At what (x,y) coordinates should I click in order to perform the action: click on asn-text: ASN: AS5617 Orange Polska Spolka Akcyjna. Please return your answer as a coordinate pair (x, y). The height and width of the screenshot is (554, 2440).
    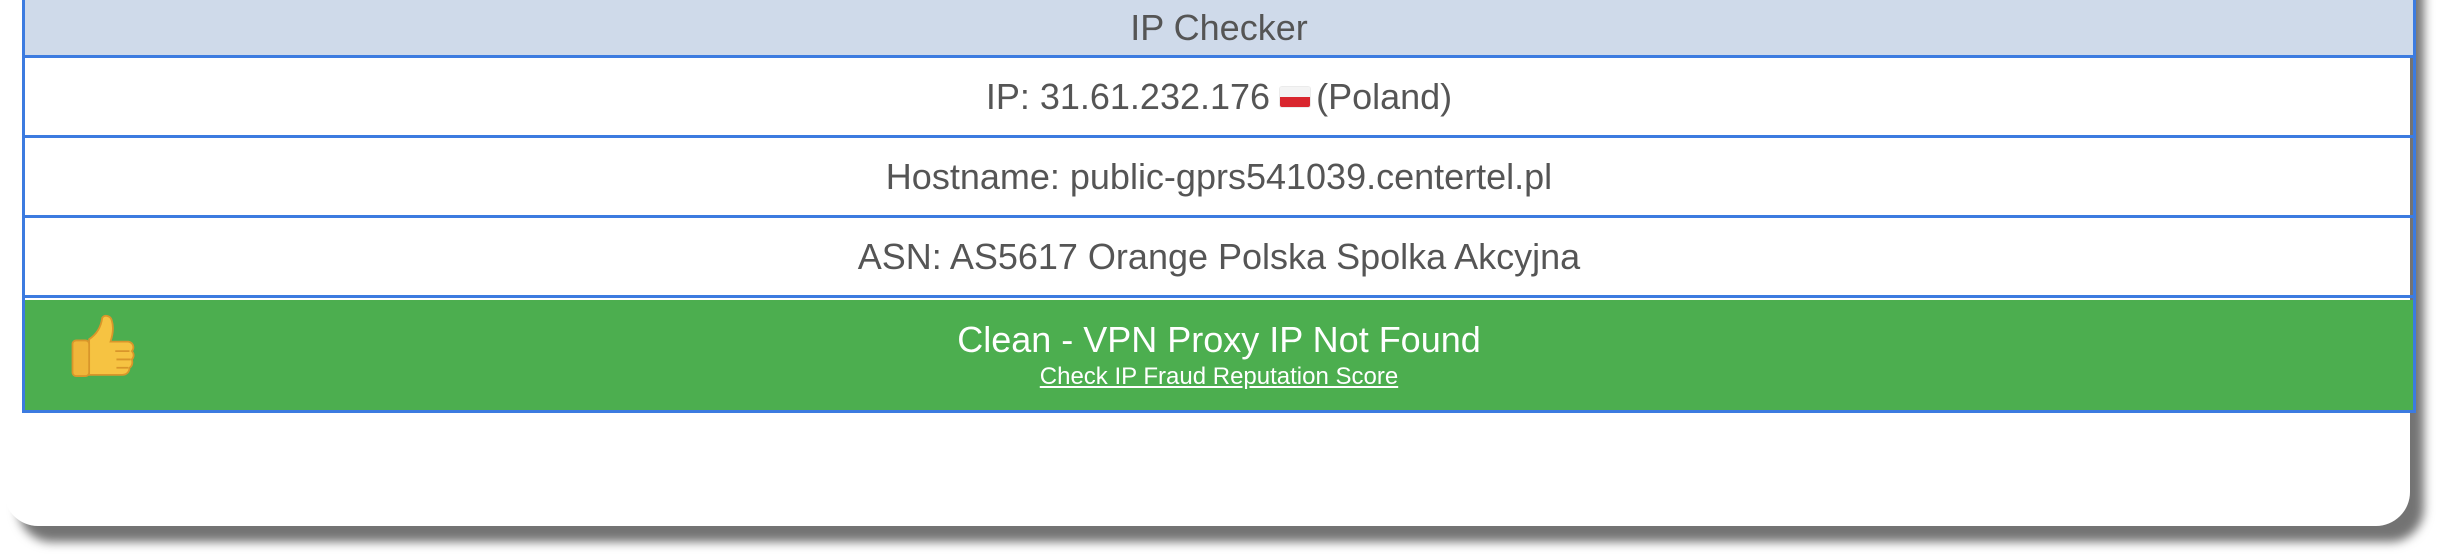
    Looking at the image, I should click on (1219, 256).